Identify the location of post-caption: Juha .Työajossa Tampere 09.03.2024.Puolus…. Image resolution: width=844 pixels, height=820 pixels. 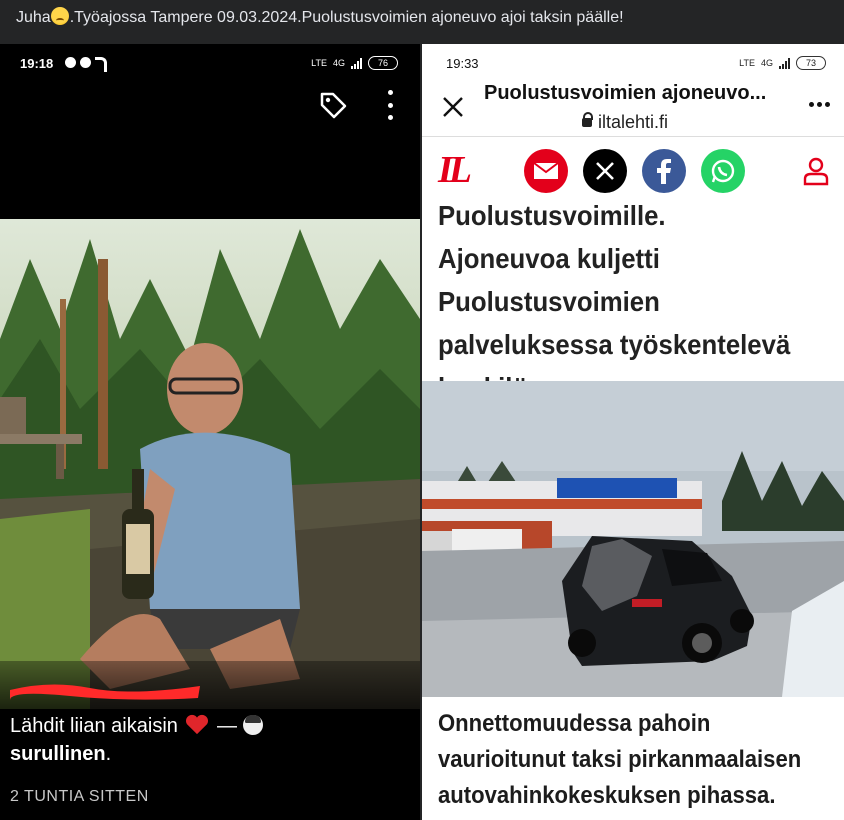
(422, 22).